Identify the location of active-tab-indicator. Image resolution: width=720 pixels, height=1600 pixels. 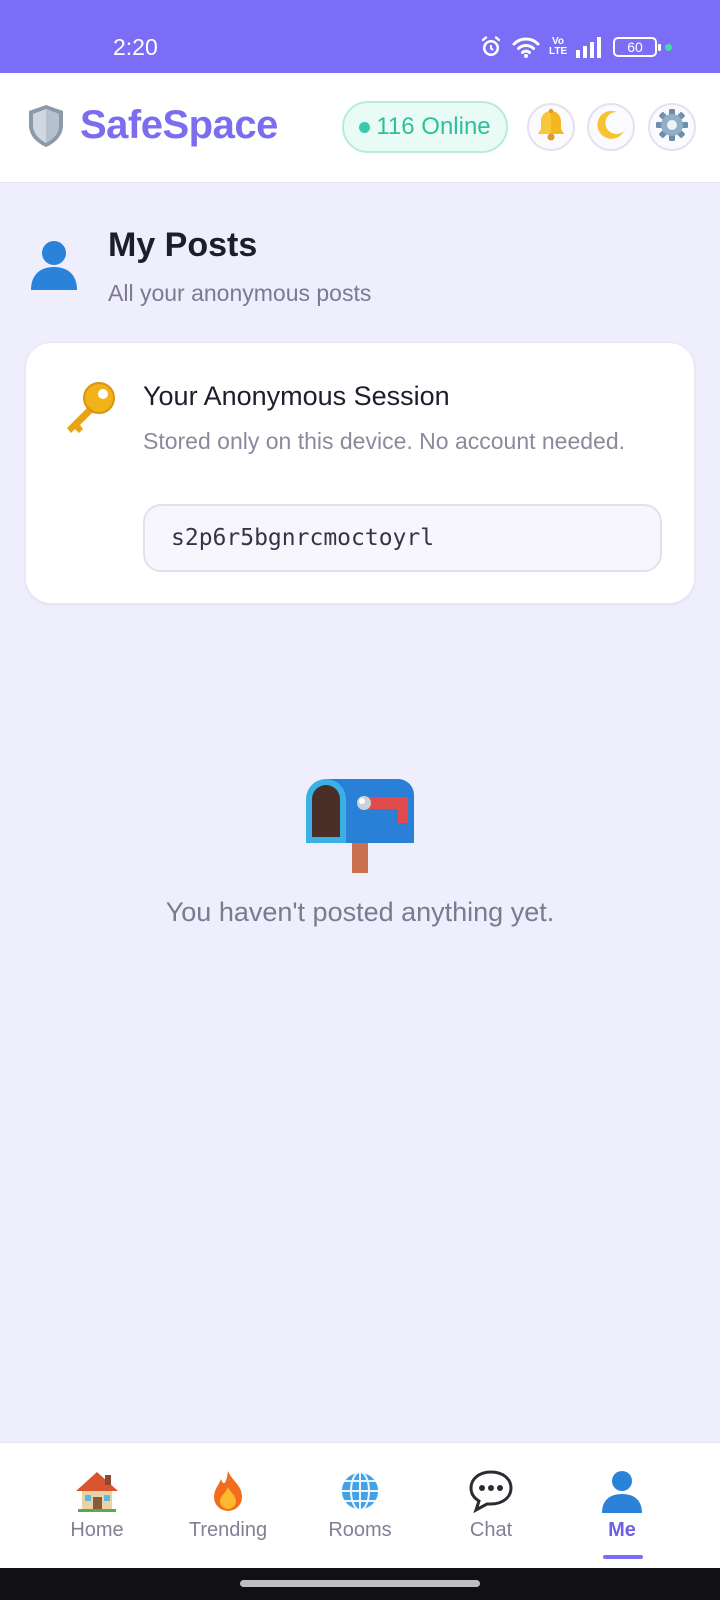
(623, 1557).